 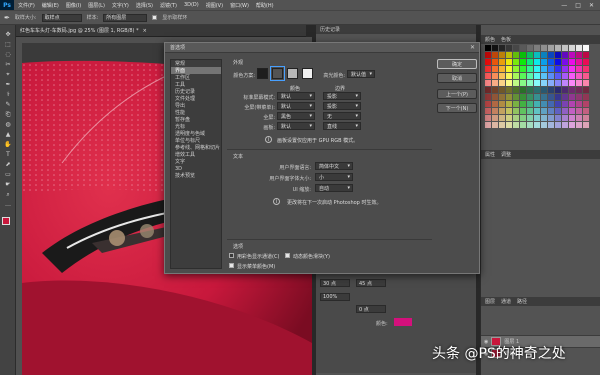 What do you see at coordinates (371, 283) in the screenshot?
I see `leading-field: 45 点` at bounding box center [371, 283].